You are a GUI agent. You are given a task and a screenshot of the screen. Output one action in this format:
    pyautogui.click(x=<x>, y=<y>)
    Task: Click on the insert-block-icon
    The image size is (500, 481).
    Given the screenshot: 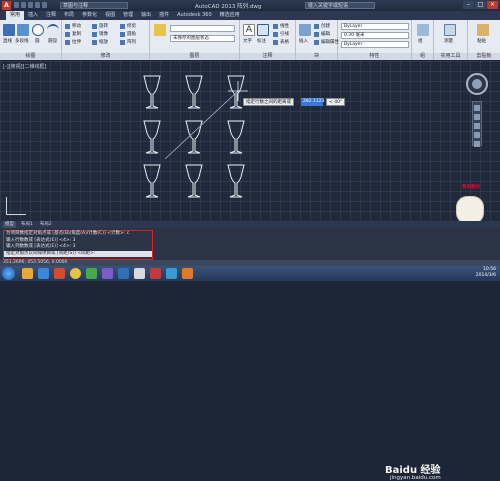 What is the action you would take?
    pyautogui.click(x=305, y=30)
    